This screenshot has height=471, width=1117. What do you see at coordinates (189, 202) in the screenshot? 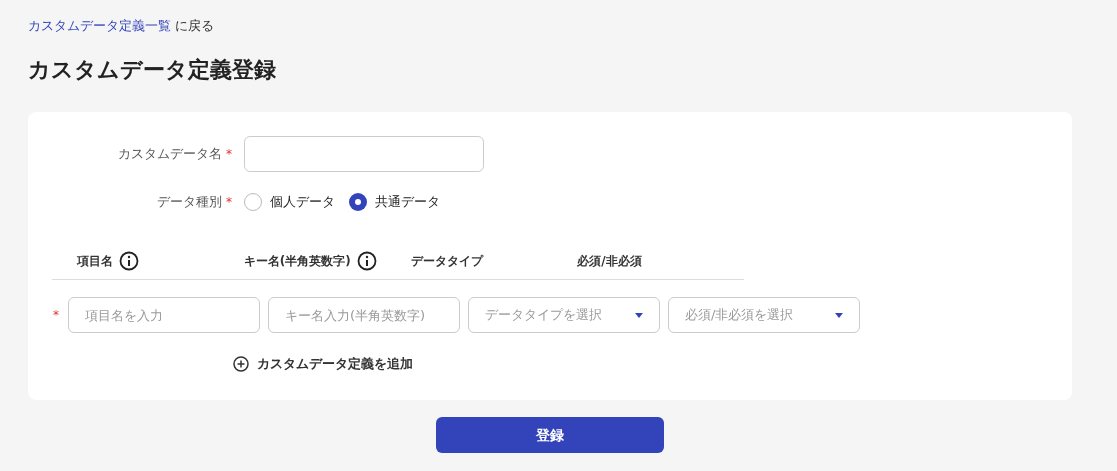
I see `field-label: データ種別` at bounding box center [189, 202].